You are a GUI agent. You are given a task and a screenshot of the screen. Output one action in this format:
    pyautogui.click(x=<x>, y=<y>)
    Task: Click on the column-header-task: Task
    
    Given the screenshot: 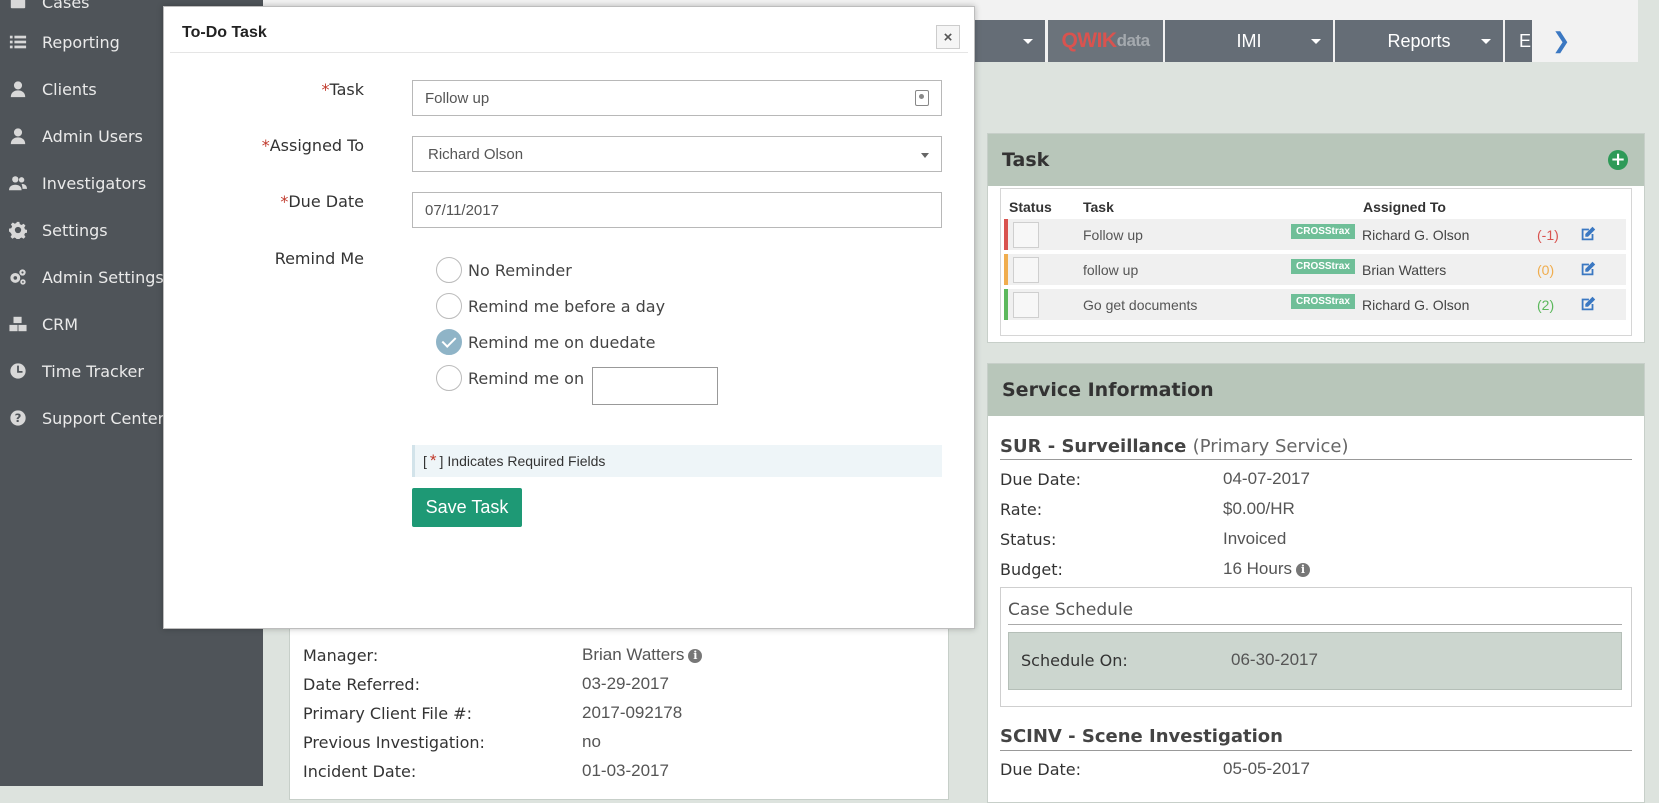 What is the action you would take?
    pyautogui.click(x=1098, y=207)
    